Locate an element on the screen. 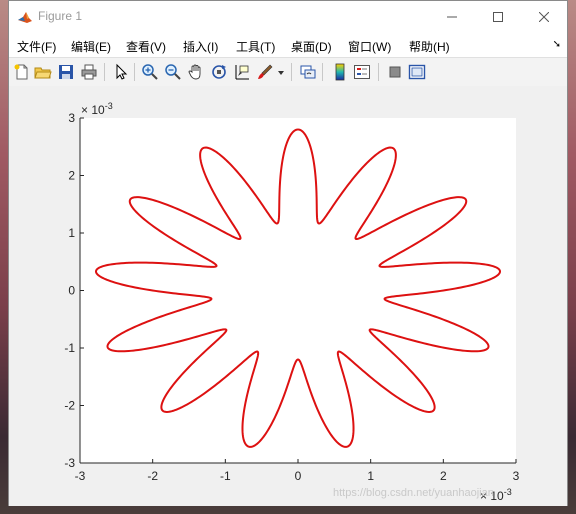  x-tick-label: -3 is located at coordinates (80, 476).